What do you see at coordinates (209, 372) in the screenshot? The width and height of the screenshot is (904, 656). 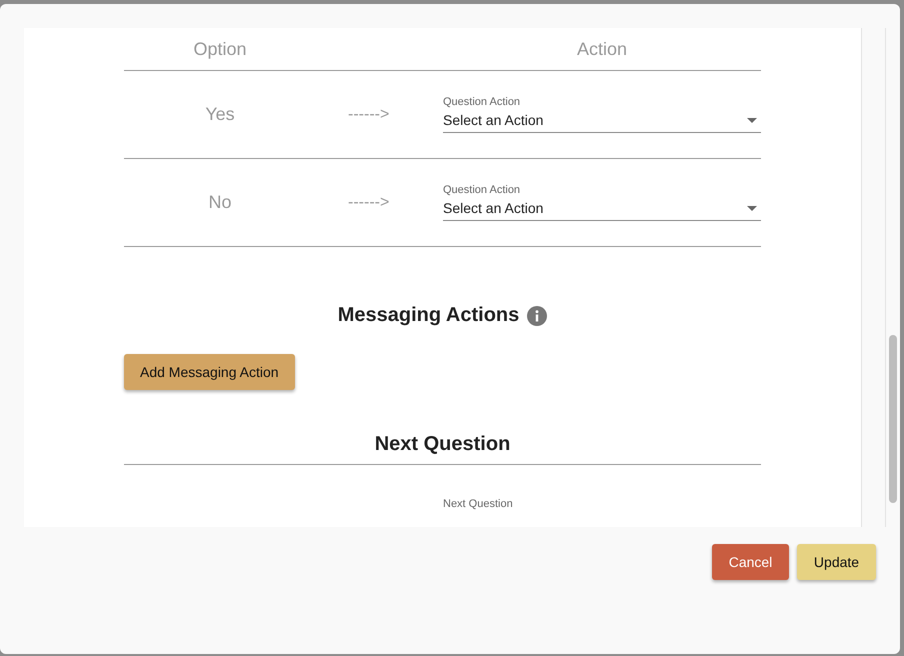 I see `add-messaging-action-button: Add Messaging Action` at bounding box center [209, 372].